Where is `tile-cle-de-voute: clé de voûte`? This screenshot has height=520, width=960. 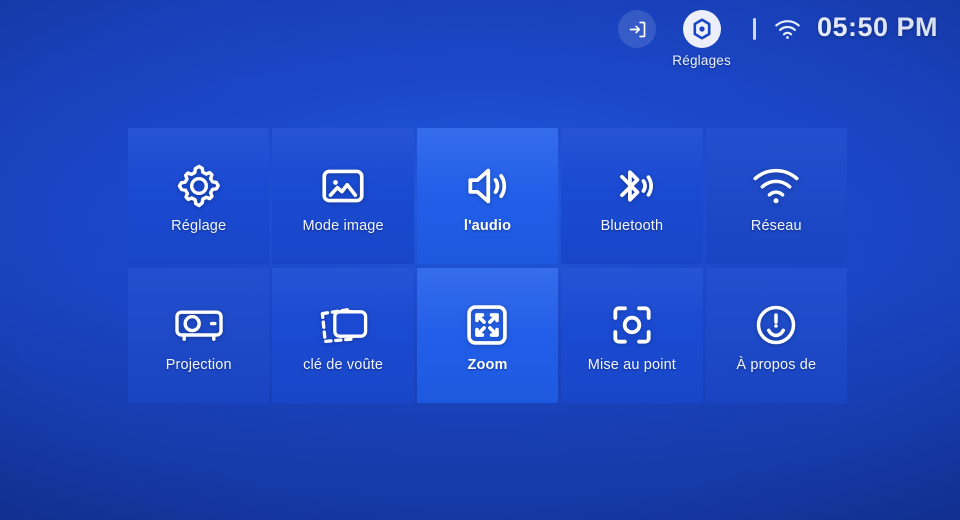 tile-cle-de-voute: clé de voûte is located at coordinates (343, 335).